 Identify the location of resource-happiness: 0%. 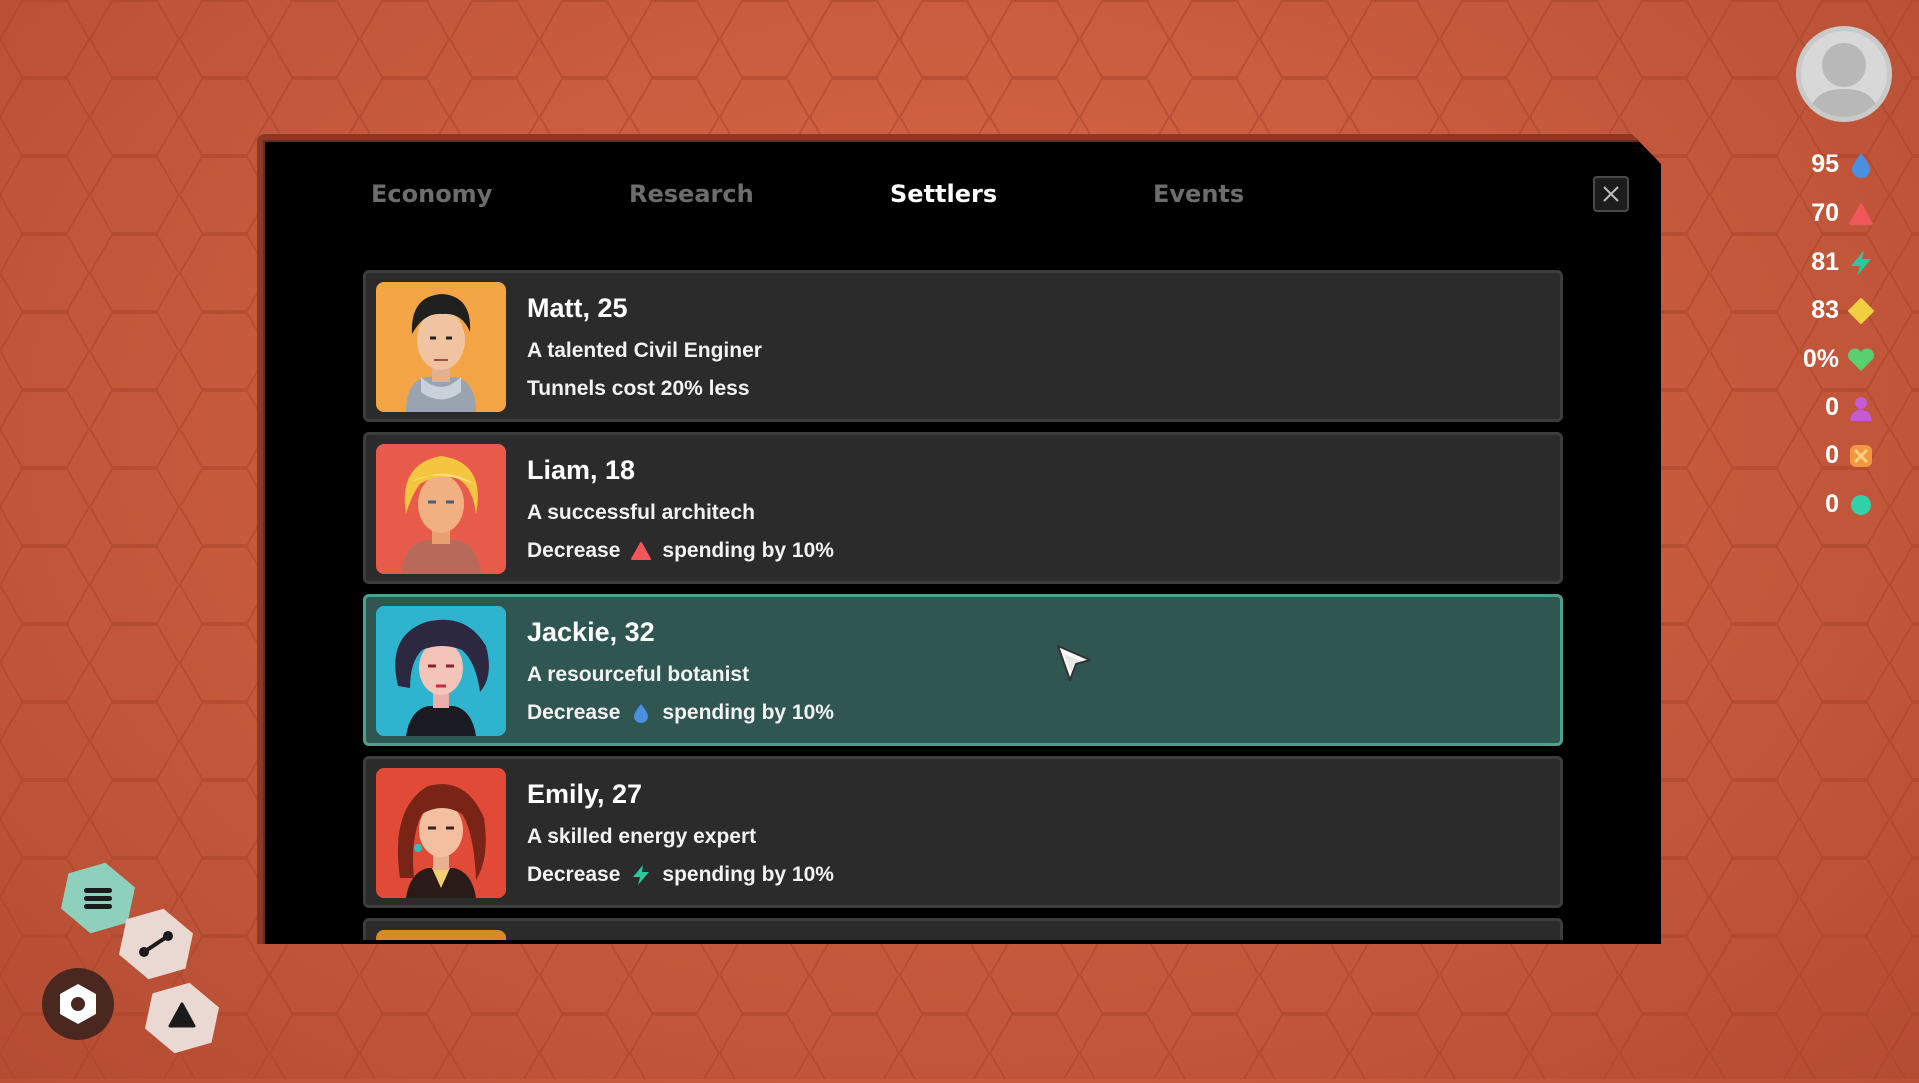
(1827, 359).